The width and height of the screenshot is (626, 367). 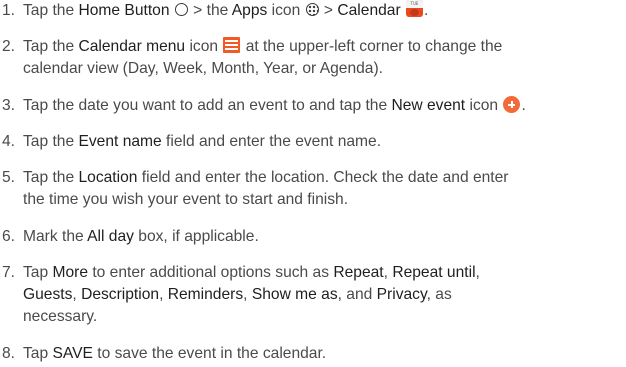 I want to click on step-text: >, so click(x=328, y=10).